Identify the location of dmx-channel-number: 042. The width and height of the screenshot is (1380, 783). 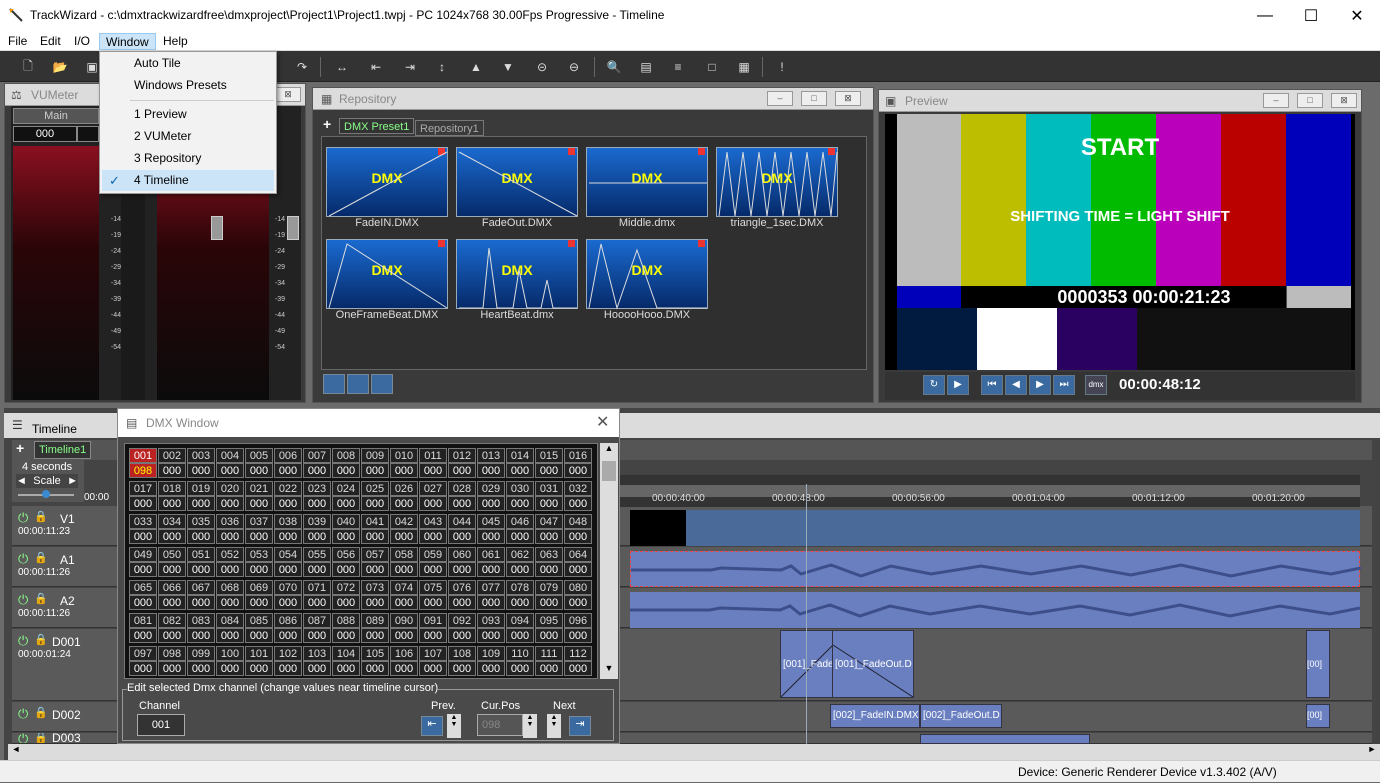
(404, 521).